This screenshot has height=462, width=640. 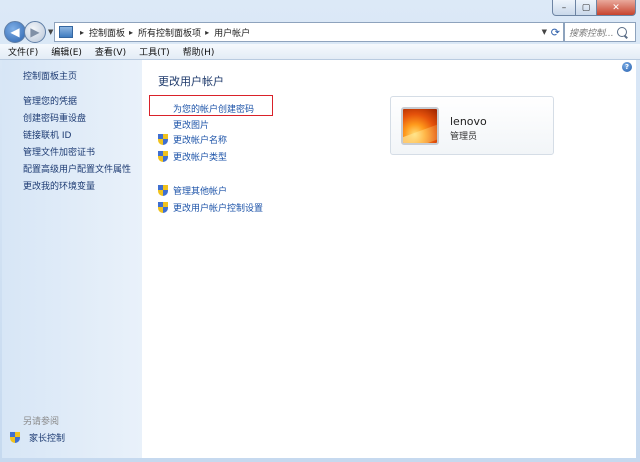 I want to click on menu-file: 文件(F), so click(x=23, y=51).